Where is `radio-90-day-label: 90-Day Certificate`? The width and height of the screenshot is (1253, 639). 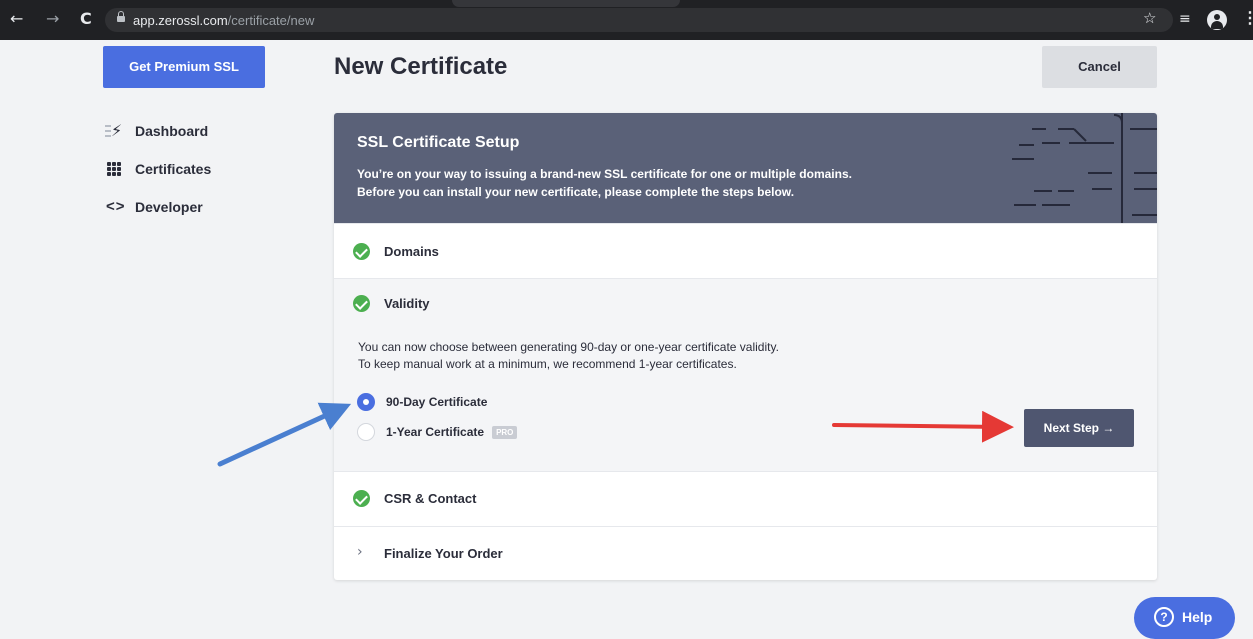 radio-90-day-label: 90-Day Certificate is located at coordinates (436, 402).